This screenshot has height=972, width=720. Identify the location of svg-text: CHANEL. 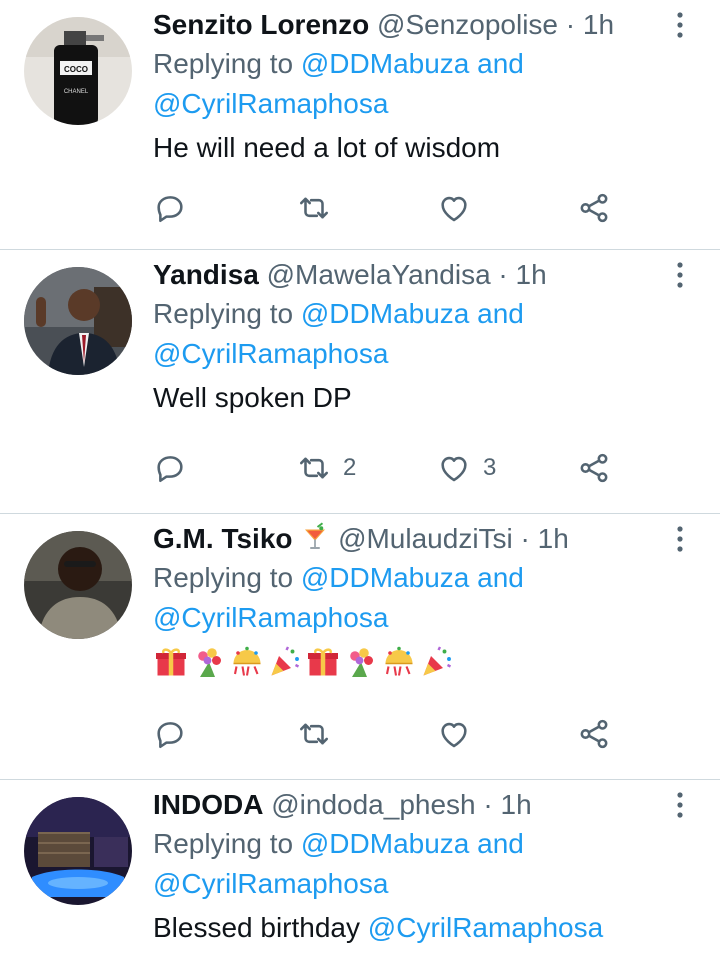
(76, 92).